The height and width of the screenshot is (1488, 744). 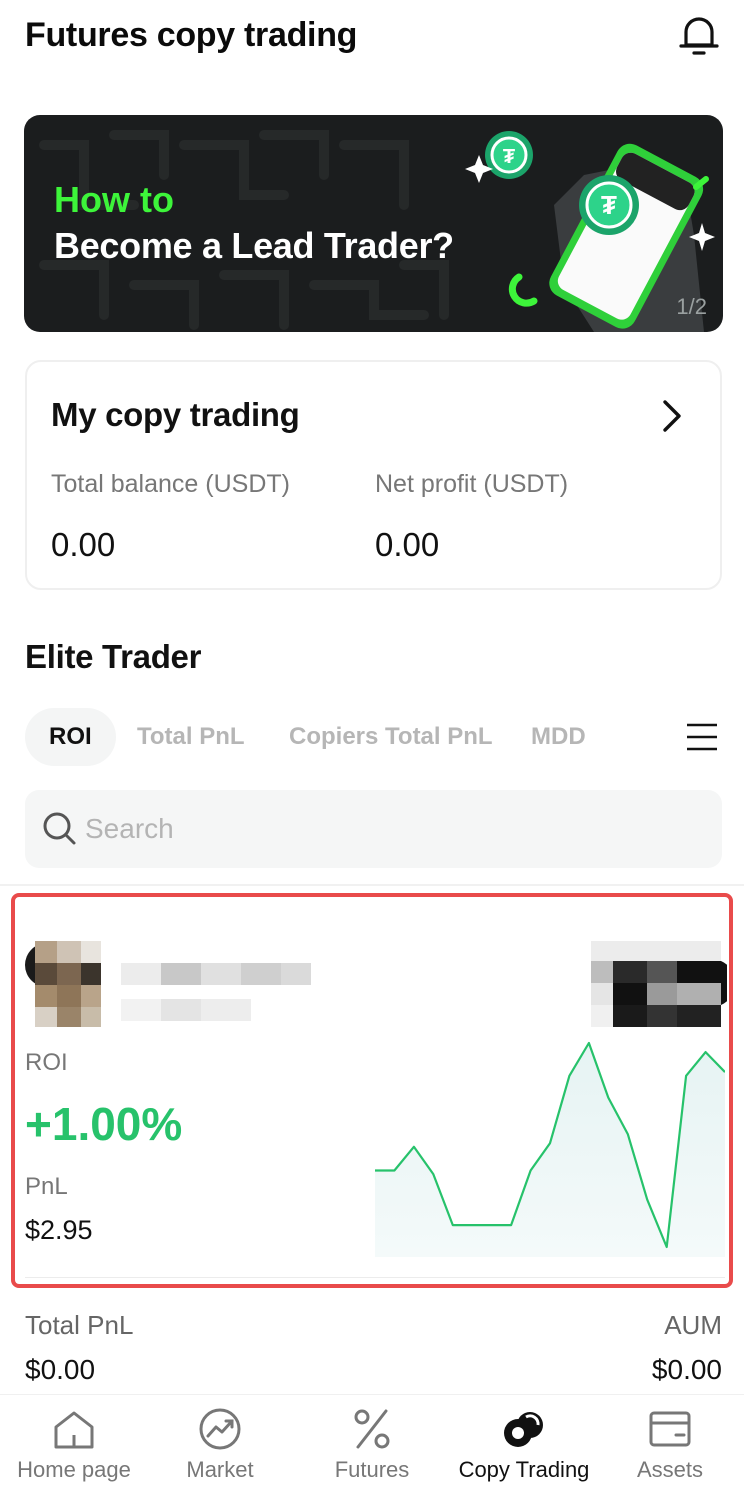 What do you see at coordinates (114, 199) in the screenshot?
I see `banner-heading-line1: How to` at bounding box center [114, 199].